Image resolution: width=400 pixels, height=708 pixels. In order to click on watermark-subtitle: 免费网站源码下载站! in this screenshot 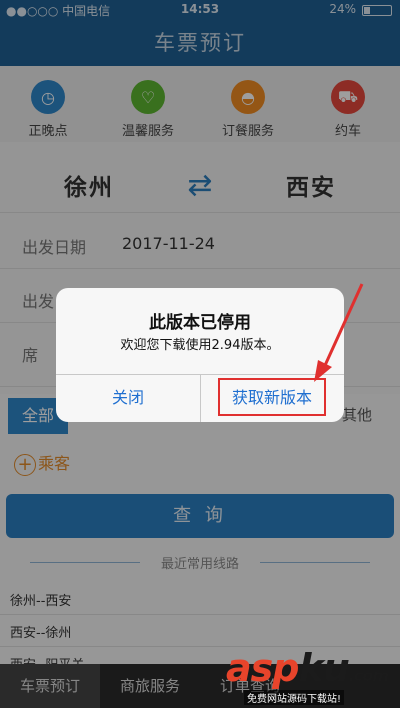, I will do `click(294, 697)`.